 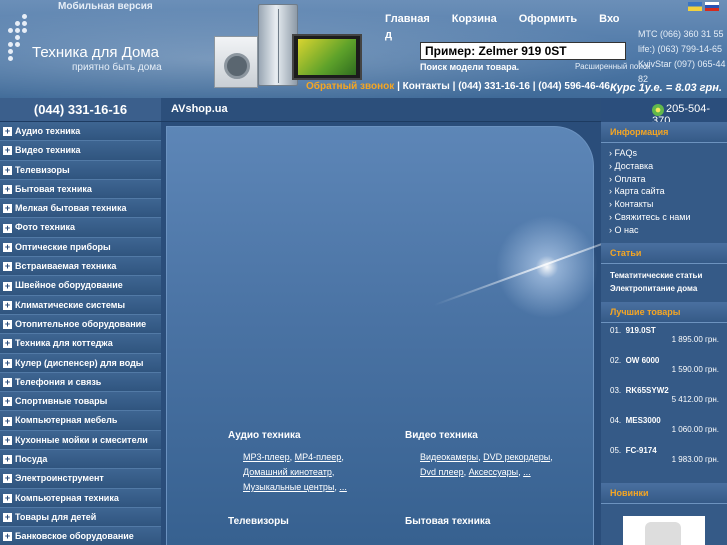 What do you see at coordinates (668, 371) in the screenshot?
I see `best-product-row: 02. OW 6000 1 590.00 грн.` at bounding box center [668, 371].